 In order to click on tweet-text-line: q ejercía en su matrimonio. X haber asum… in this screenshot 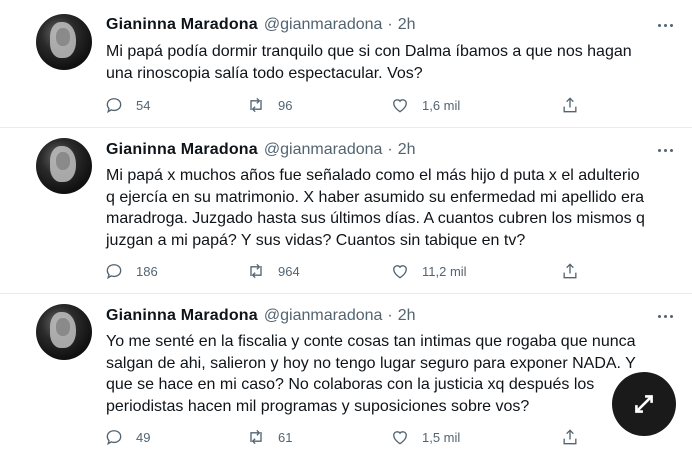, I will do `click(375, 197)`.